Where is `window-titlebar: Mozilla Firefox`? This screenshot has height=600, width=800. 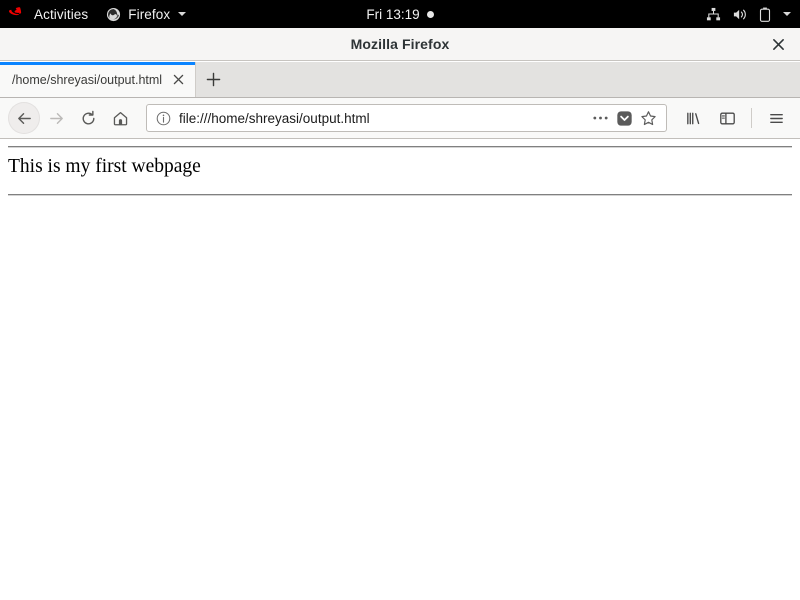
window-titlebar: Mozilla Firefox is located at coordinates (400, 44).